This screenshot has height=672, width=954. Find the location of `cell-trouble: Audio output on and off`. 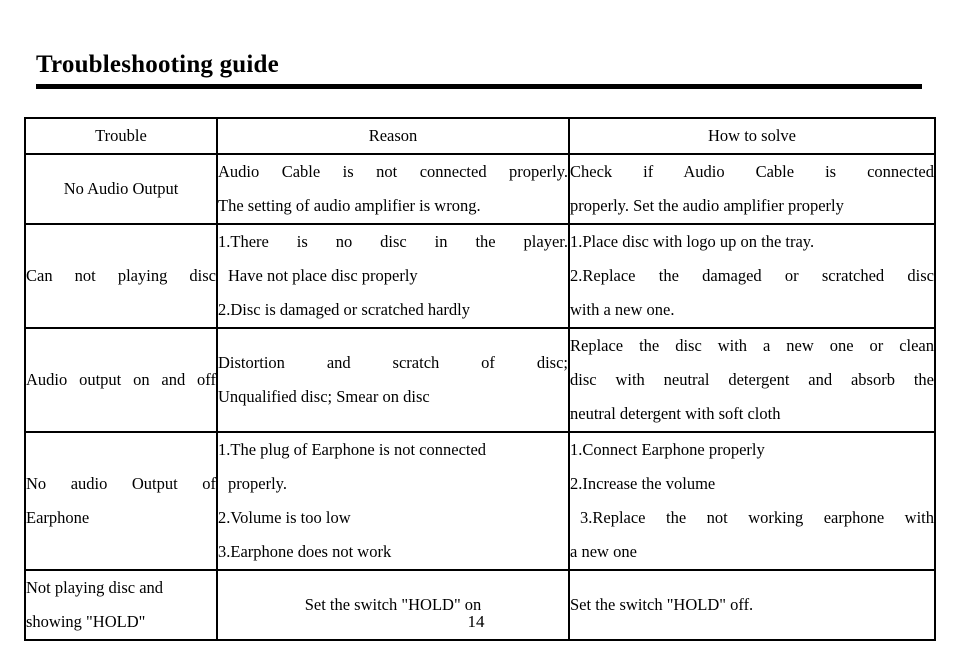

cell-trouble: Audio output on and off is located at coordinates (121, 380).